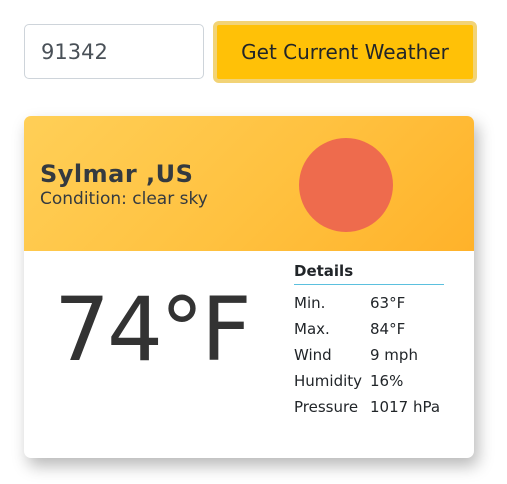  I want to click on condition-value: clear sky, so click(170, 199).